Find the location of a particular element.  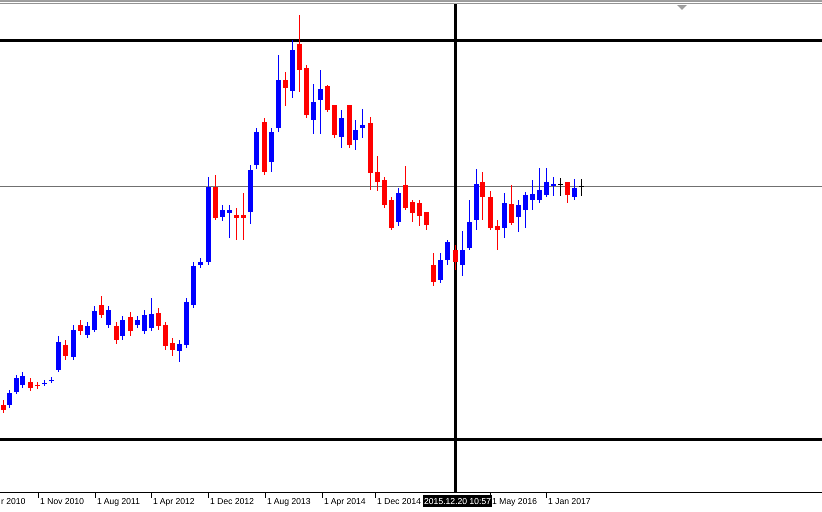

axis-label: 1 Aug 2011 is located at coordinates (118, 501).